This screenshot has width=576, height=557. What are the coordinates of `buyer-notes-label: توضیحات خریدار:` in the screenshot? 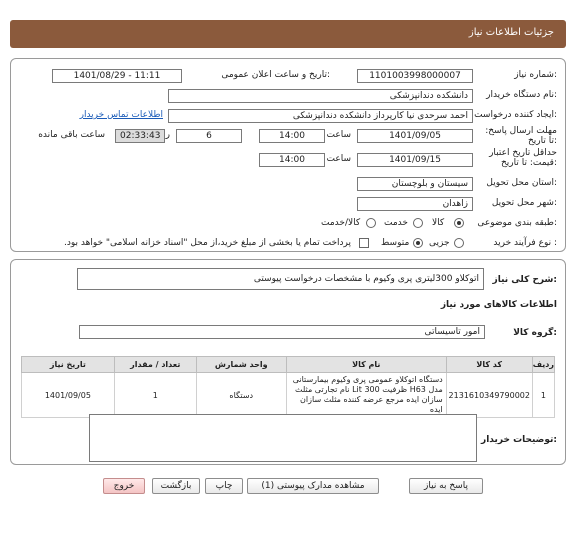 It's located at (519, 440).